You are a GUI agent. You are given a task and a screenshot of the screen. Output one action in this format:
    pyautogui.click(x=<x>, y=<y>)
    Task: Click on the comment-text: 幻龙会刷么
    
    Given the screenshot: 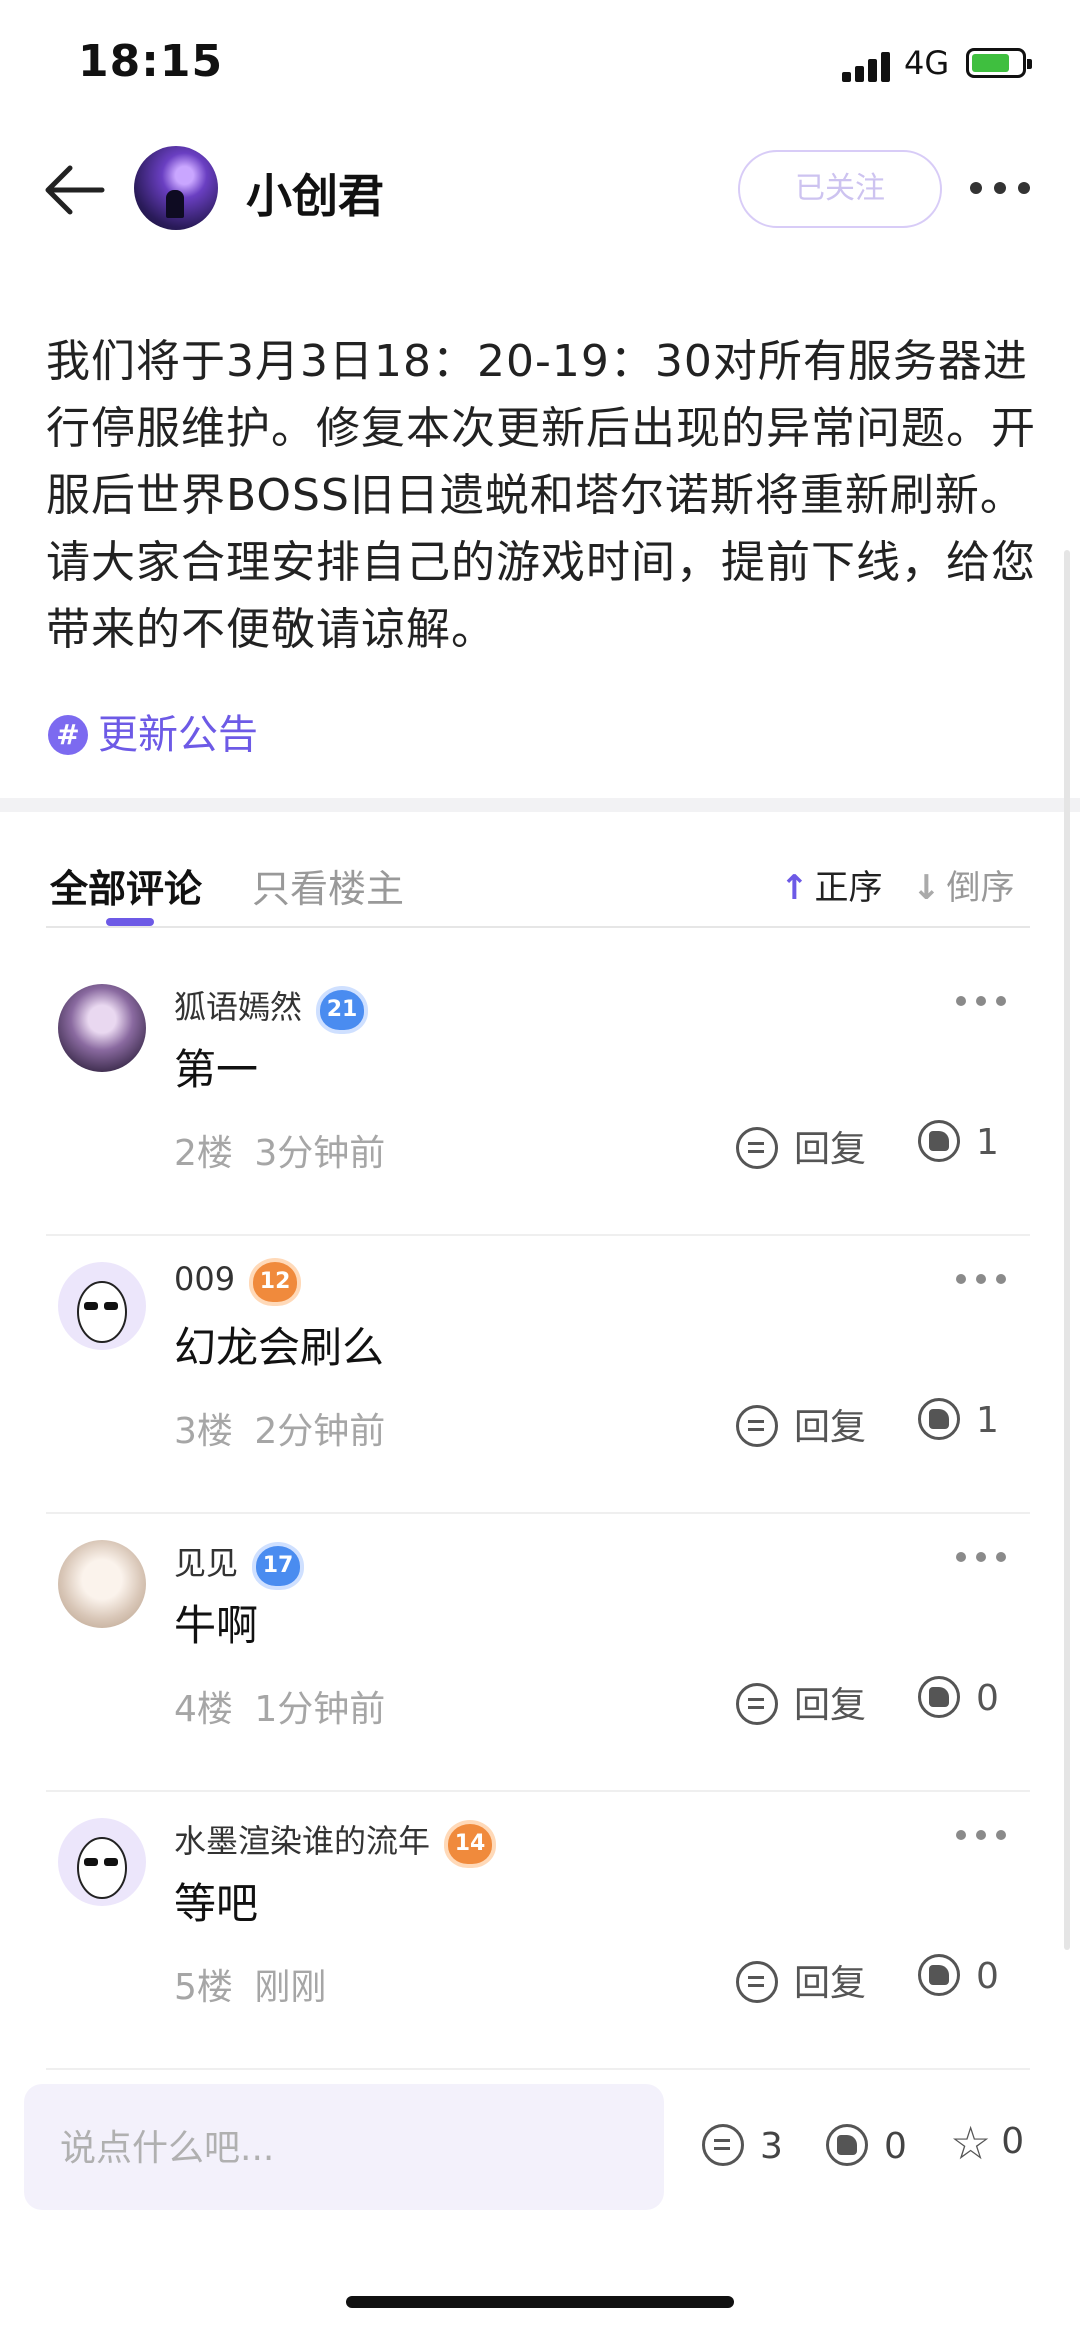 What is the action you would take?
    pyautogui.click(x=279, y=1347)
    